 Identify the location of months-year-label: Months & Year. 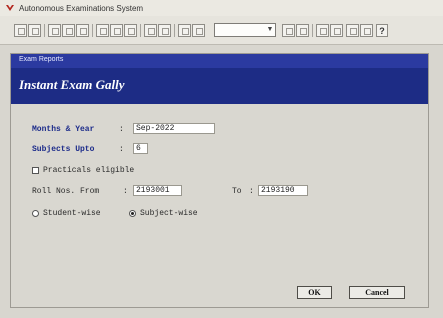
(63, 129).